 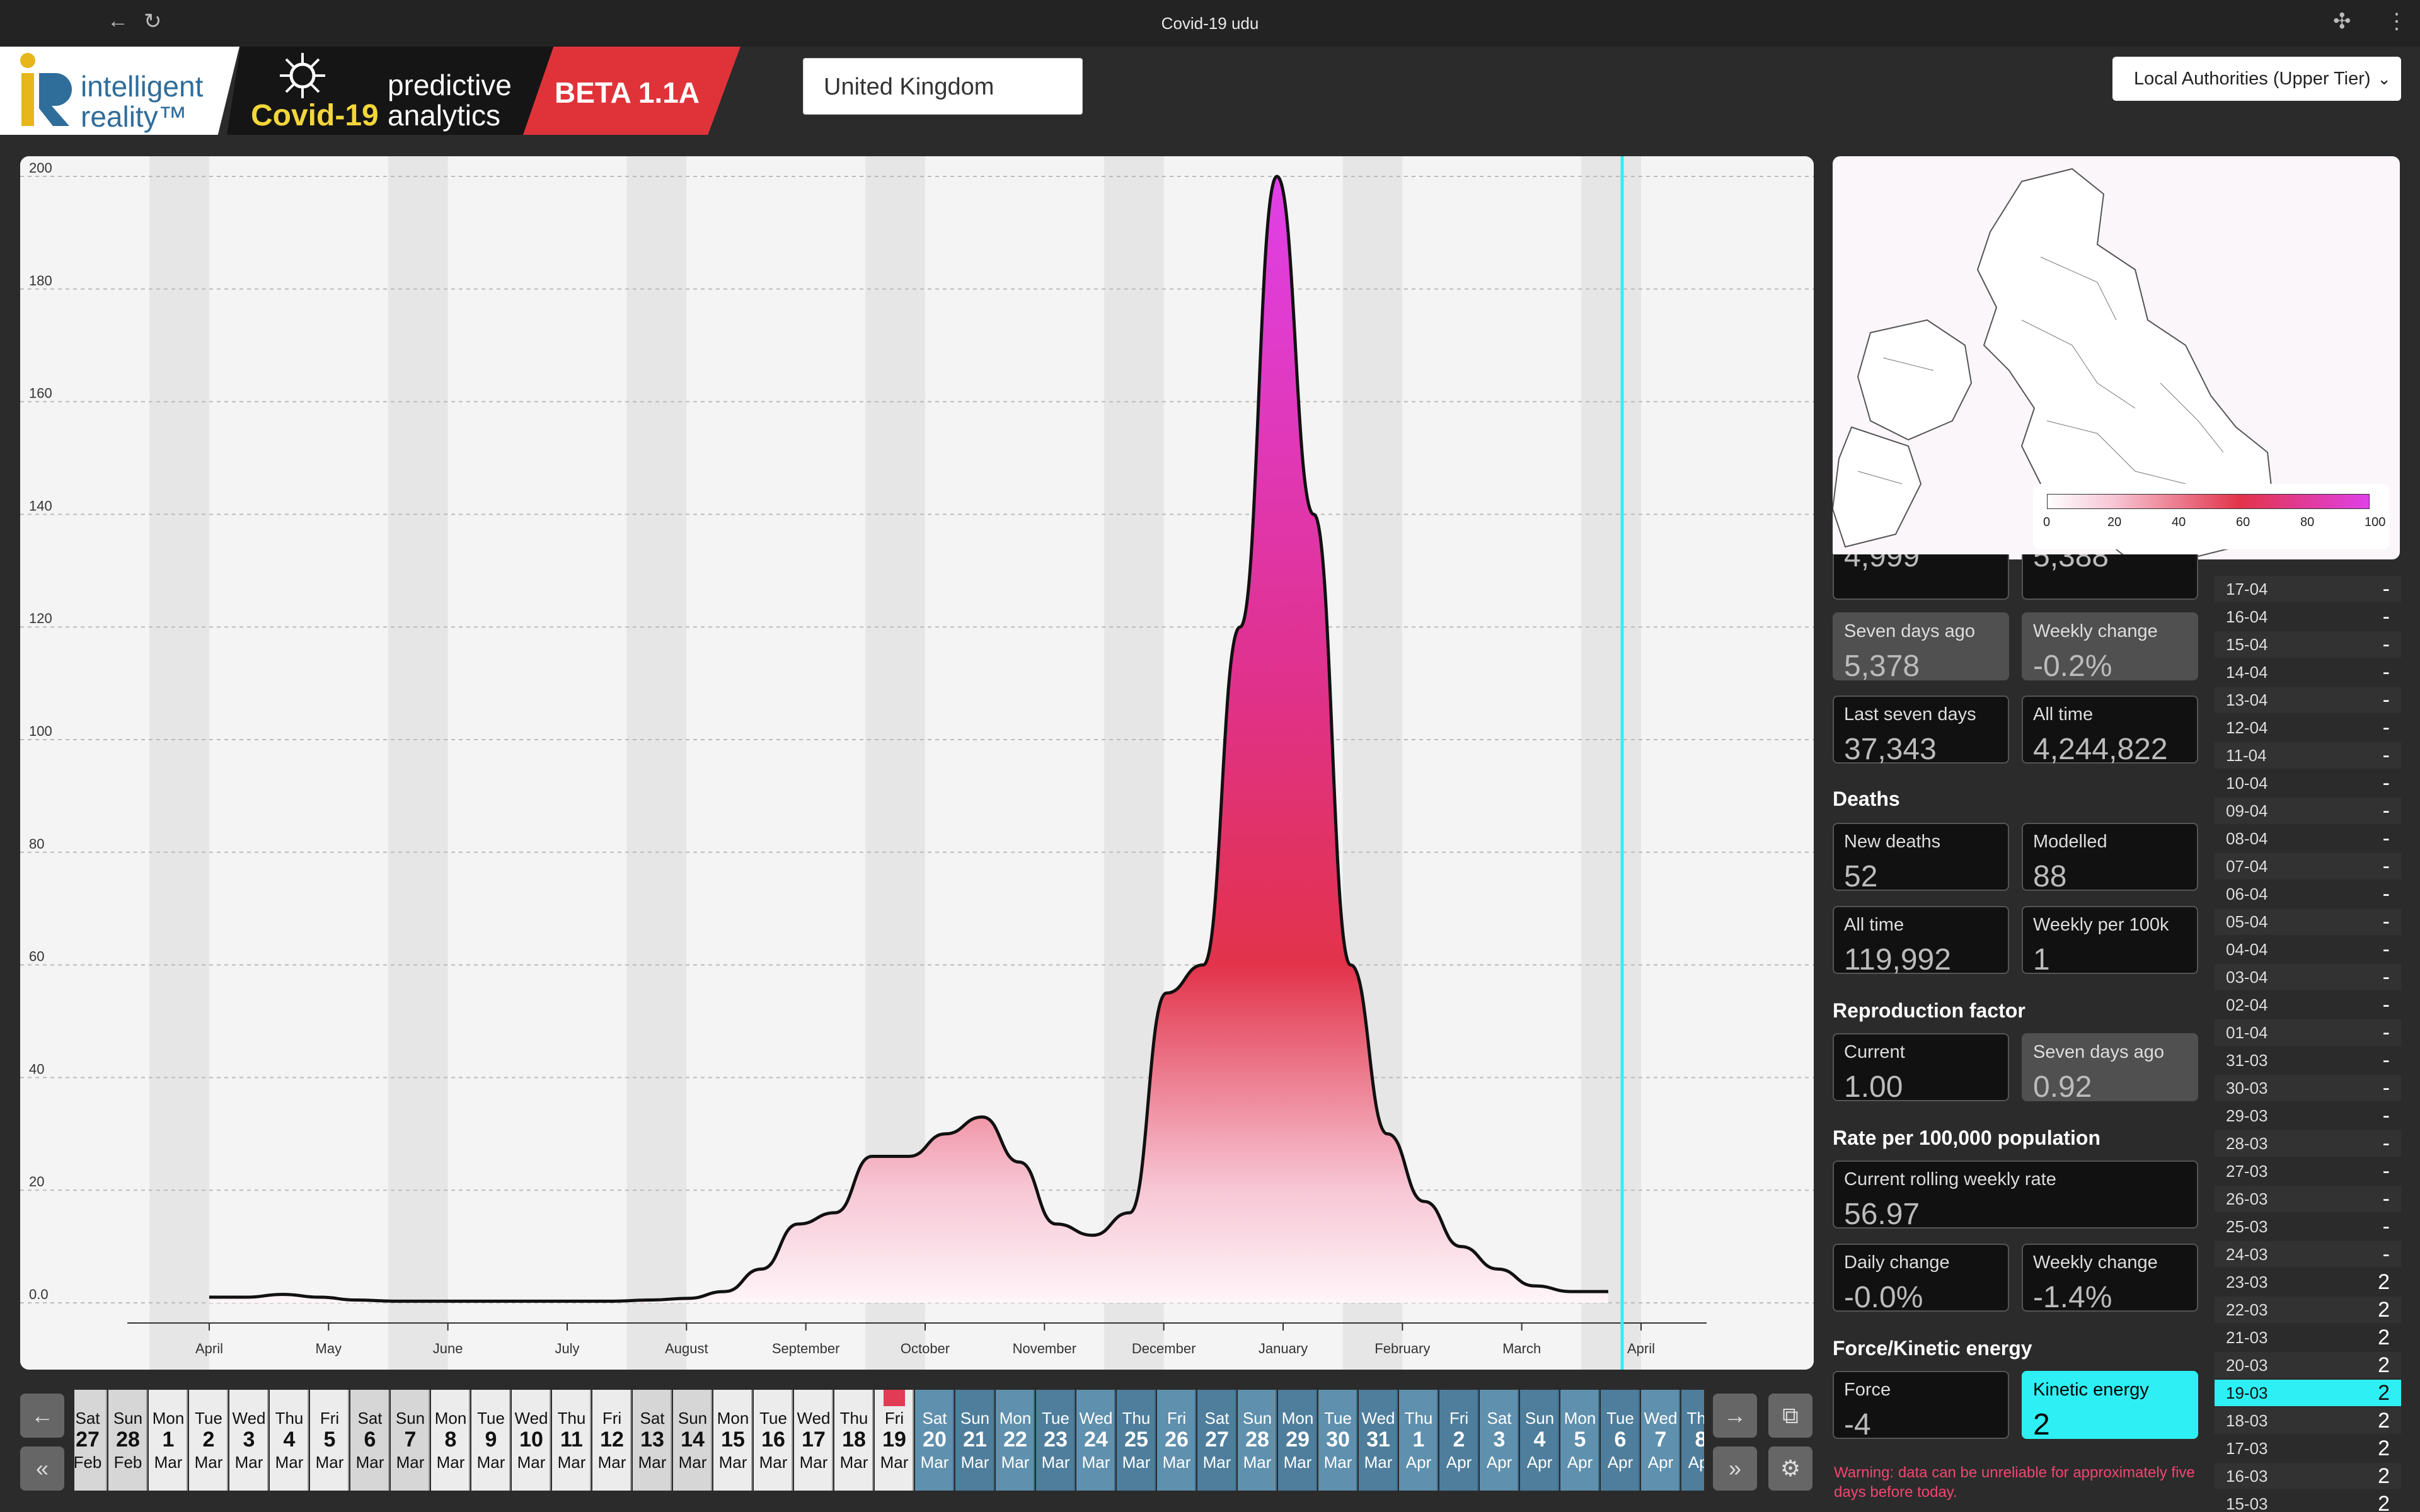 I want to click on timeline-day-number: 3, so click(x=249, y=1440).